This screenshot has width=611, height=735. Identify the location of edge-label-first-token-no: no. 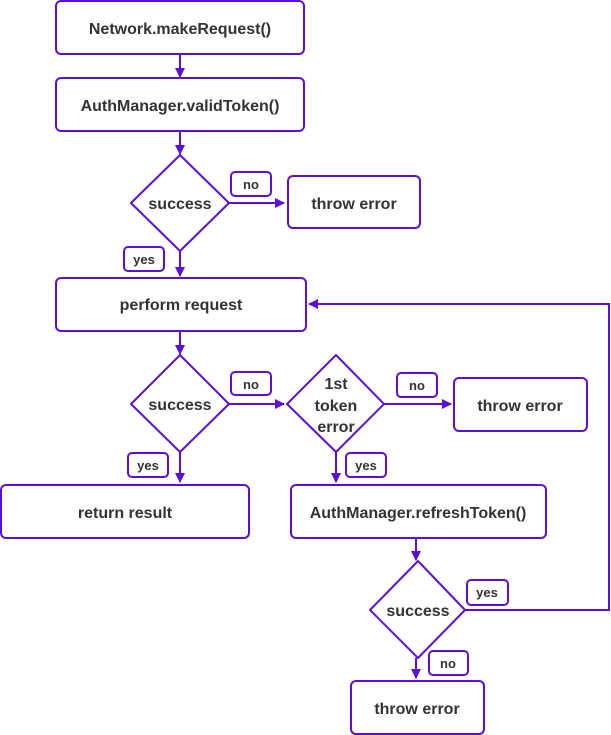
(417, 385).